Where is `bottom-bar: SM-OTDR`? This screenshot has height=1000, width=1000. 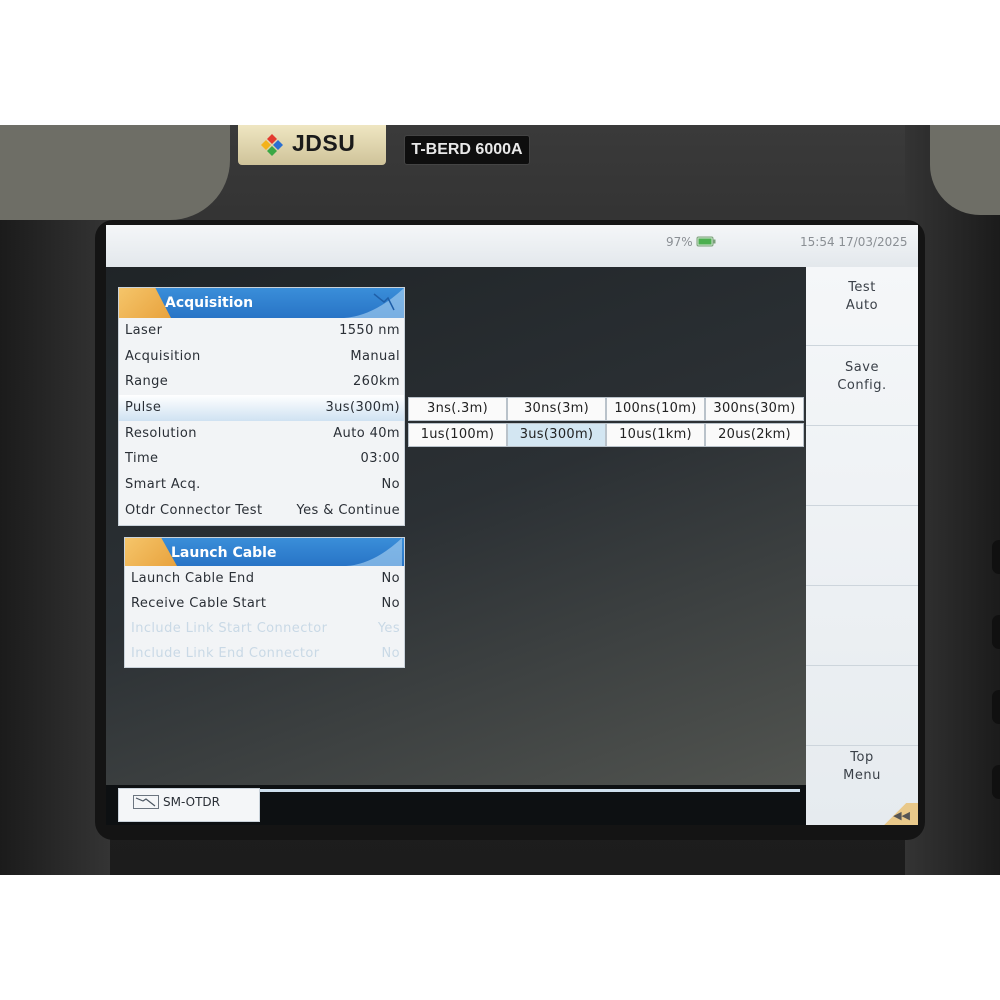
bottom-bar: SM-OTDR is located at coordinates (456, 805).